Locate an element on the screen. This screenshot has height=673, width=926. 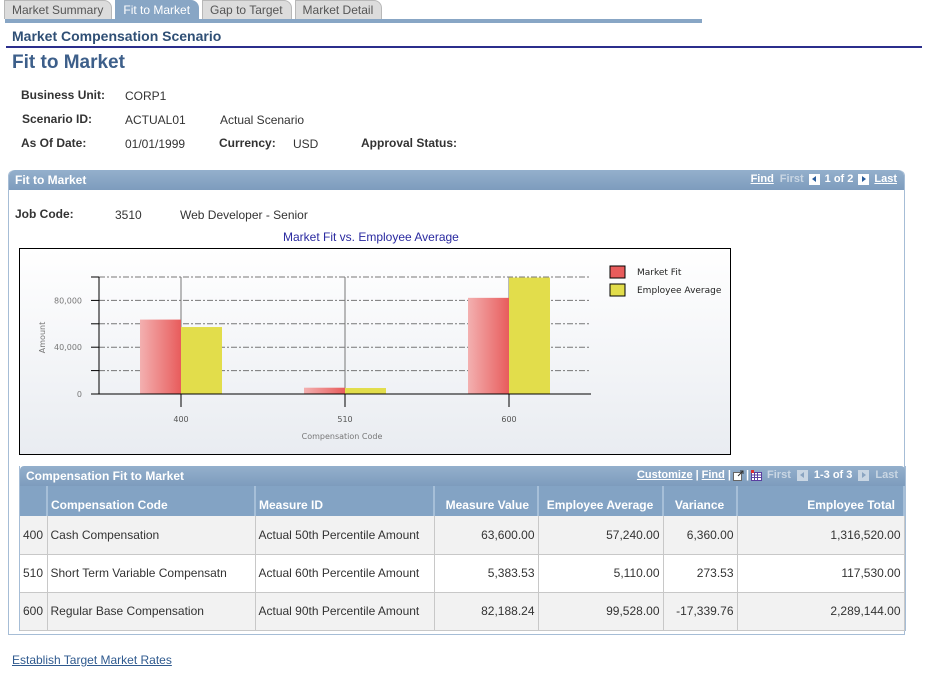
x-axis-label: Compensation Code is located at coordinates (342, 436).